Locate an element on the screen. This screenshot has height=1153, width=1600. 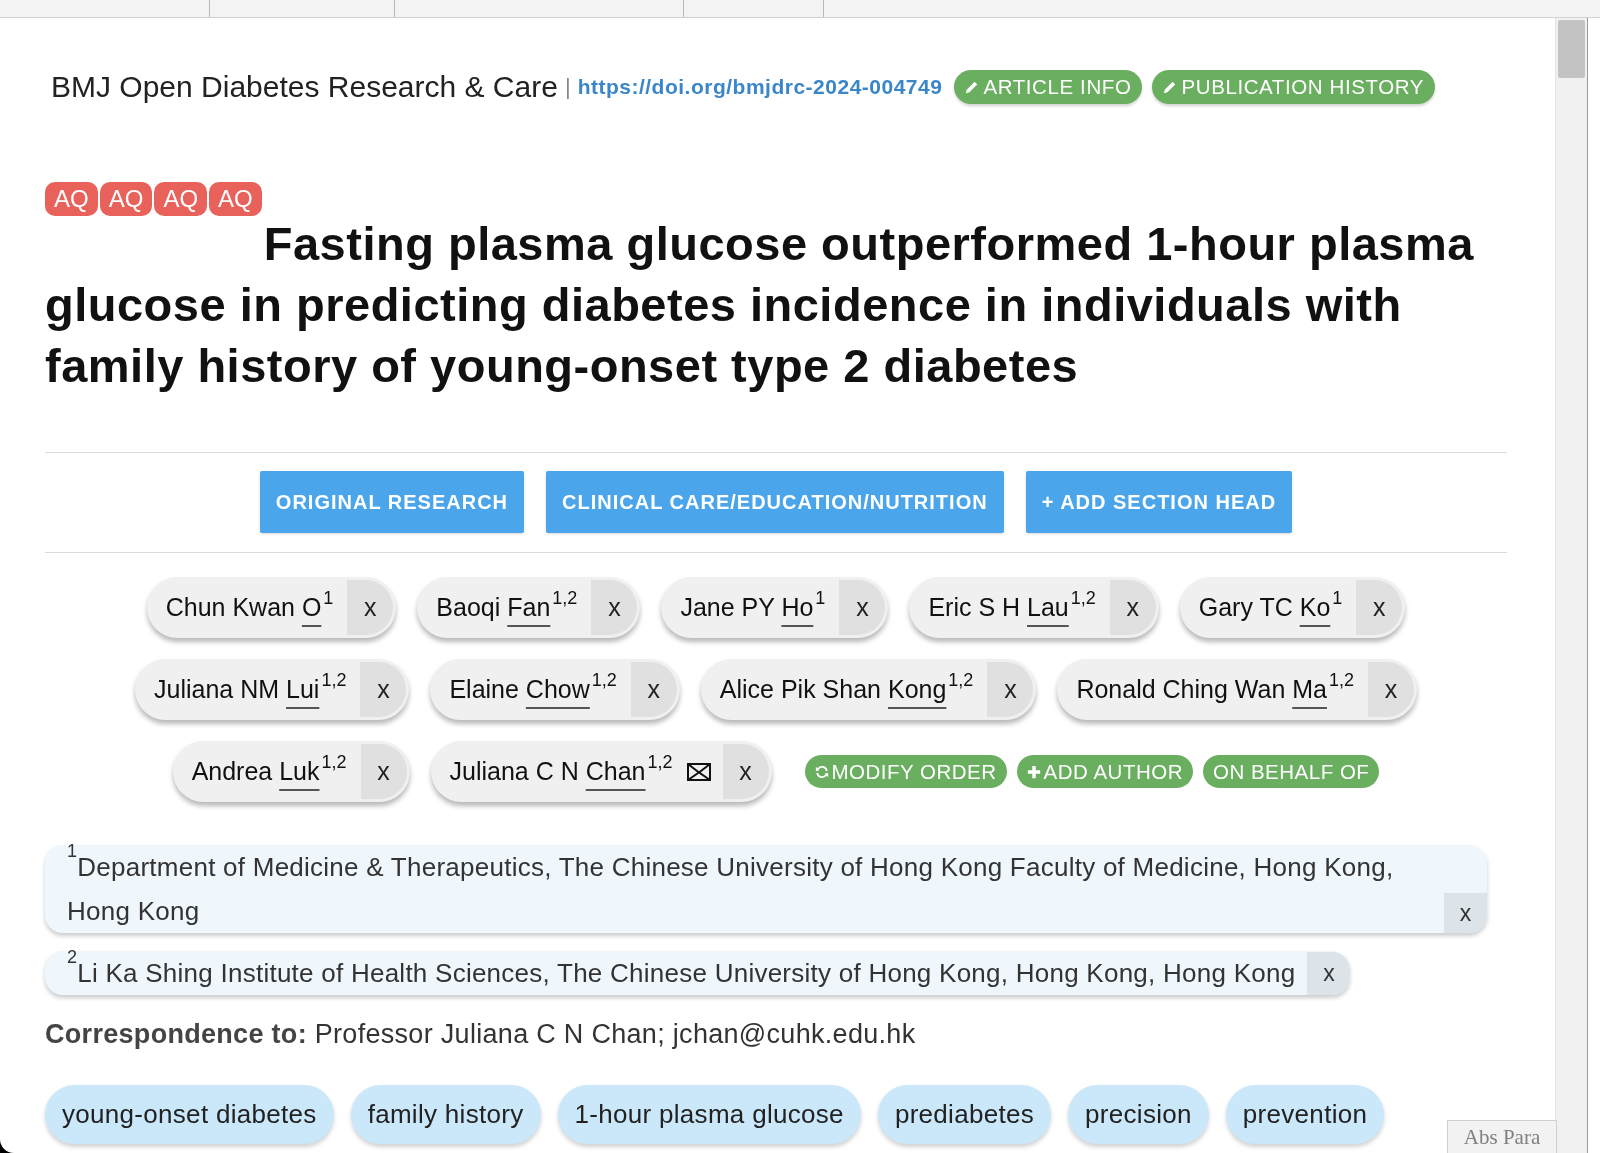
paragraph-style-label: Abs Para is located at coordinates (1502, 1136).